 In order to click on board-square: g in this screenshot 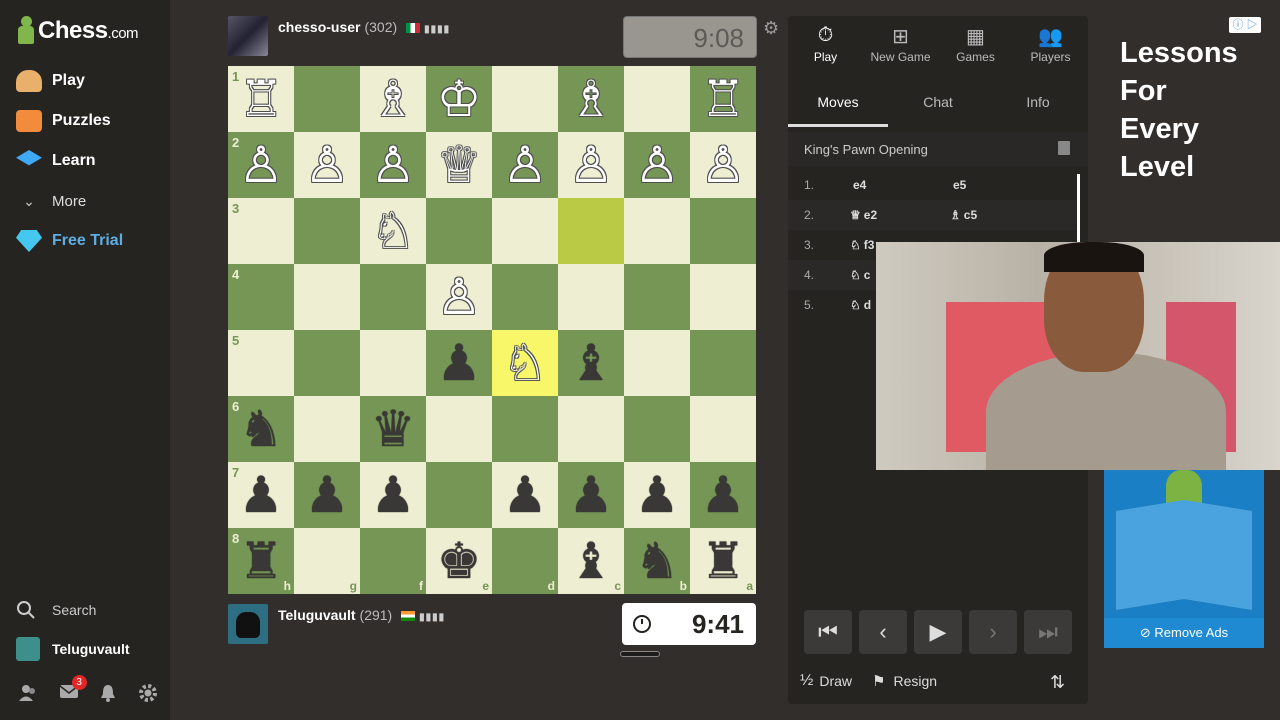, I will do `click(327, 561)`.